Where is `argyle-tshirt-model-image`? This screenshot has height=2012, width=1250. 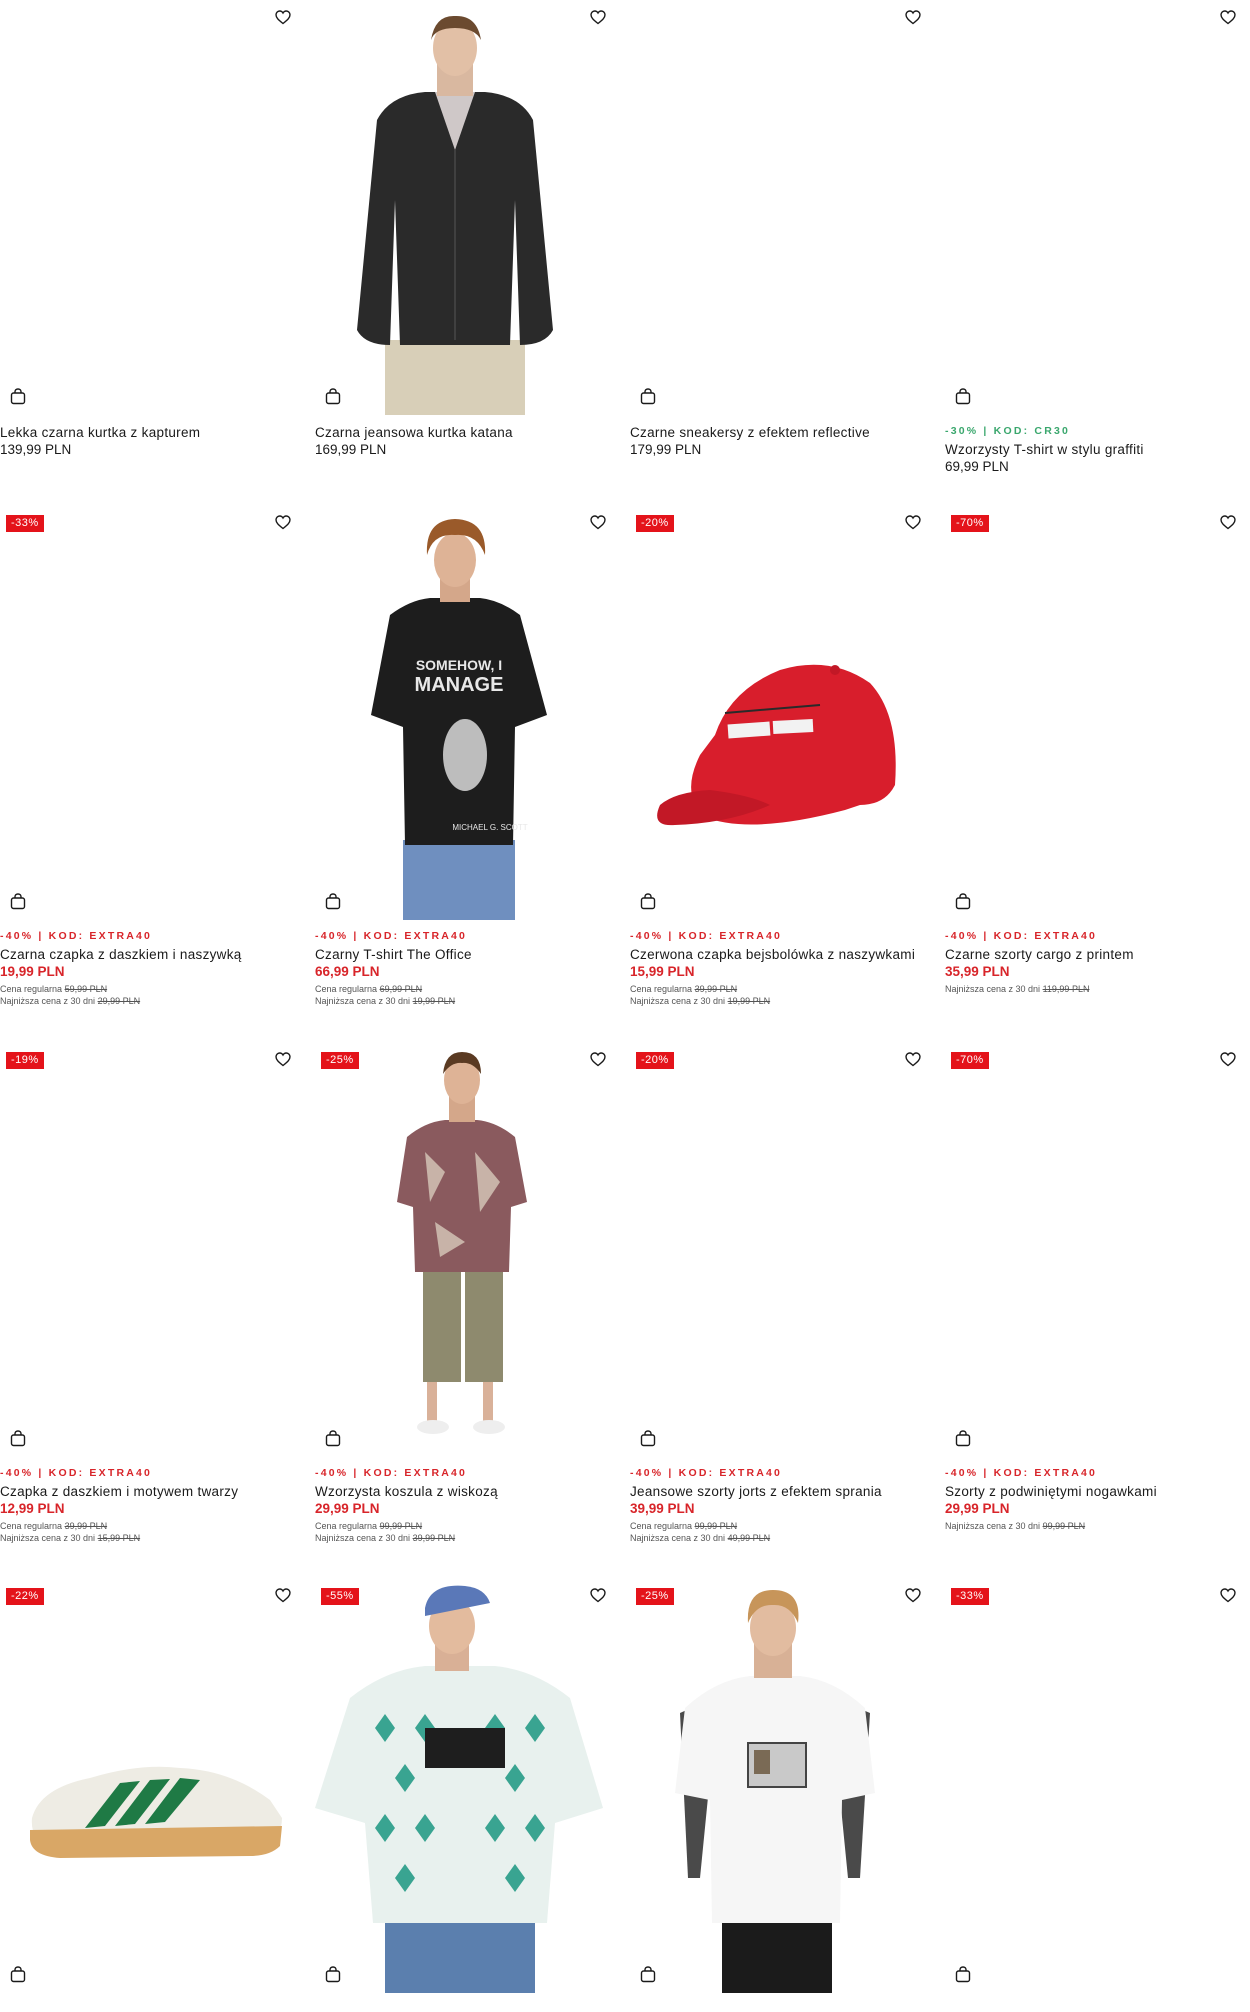
argyle-tshirt-model-image is located at coordinates (459, 1789).